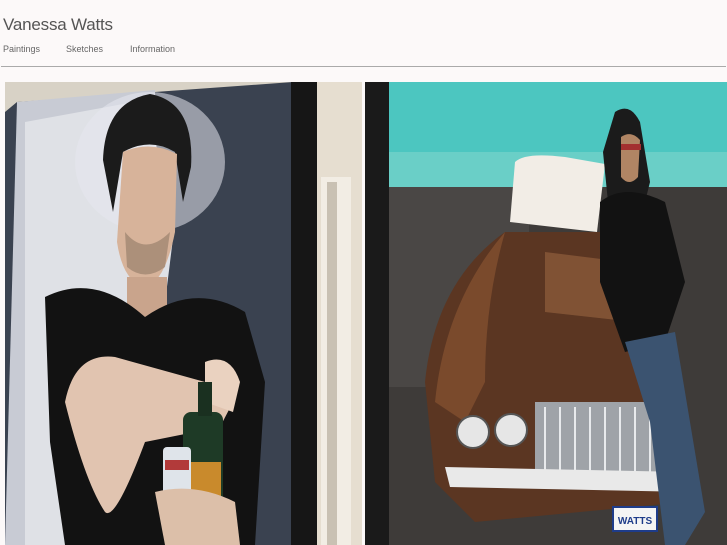 The height and width of the screenshot is (545, 727). Describe the element at coordinates (84, 49) in the screenshot. I see `nav-item-sketches: Sketches` at that location.